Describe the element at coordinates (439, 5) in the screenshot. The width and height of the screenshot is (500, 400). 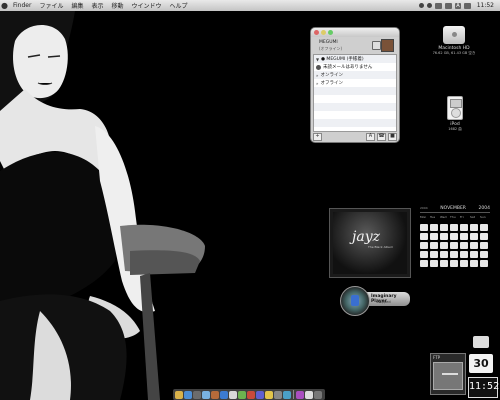
I see `airport-icon` at that location.